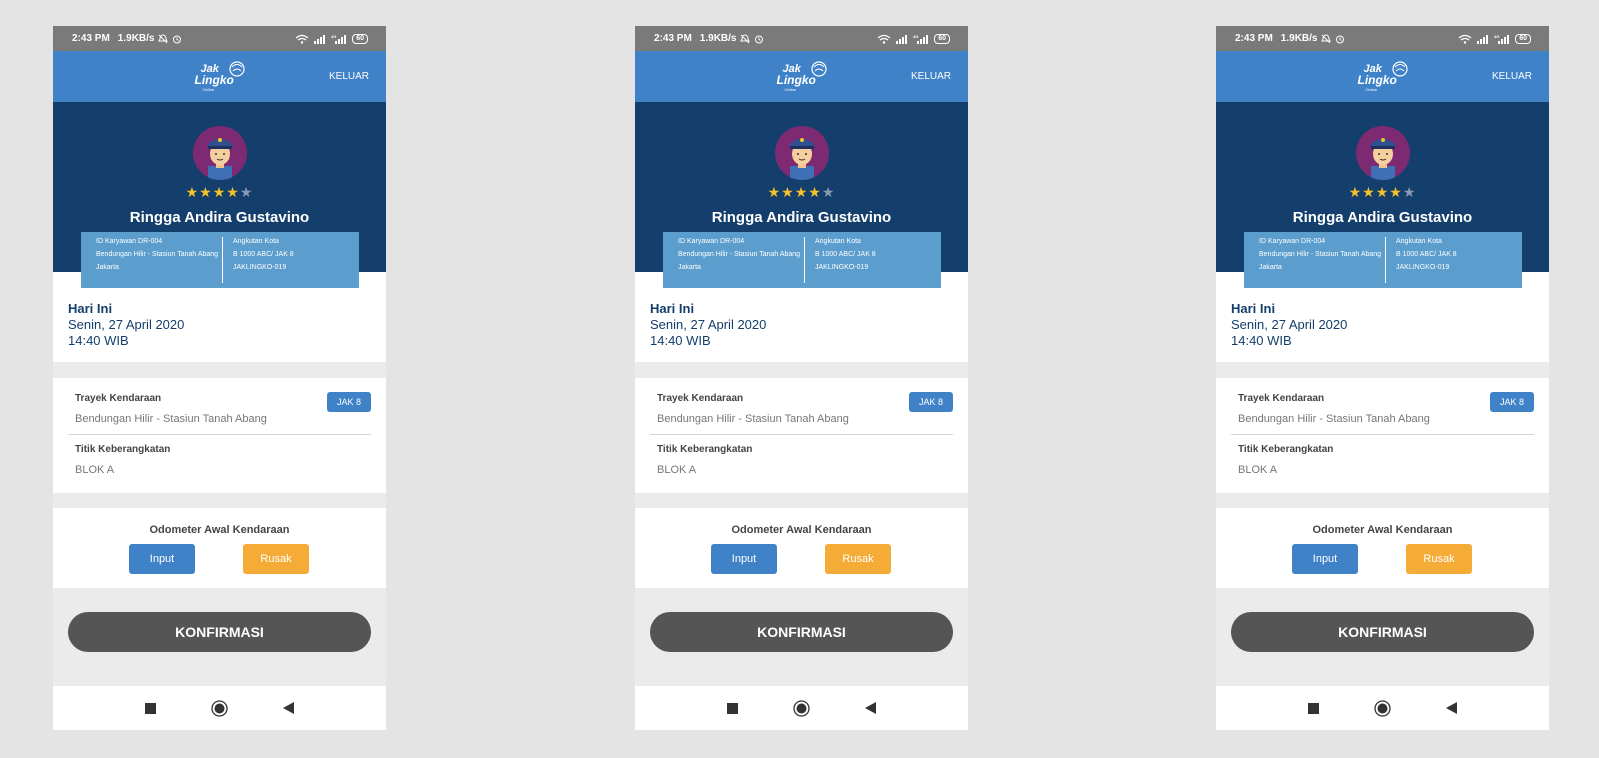 Image resolution: width=1599 pixels, height=758 pixels. What do you see at coordinates (360, 38) in the screenshot?
I see `battery-icon: 60` at bounding box center [360, 38].